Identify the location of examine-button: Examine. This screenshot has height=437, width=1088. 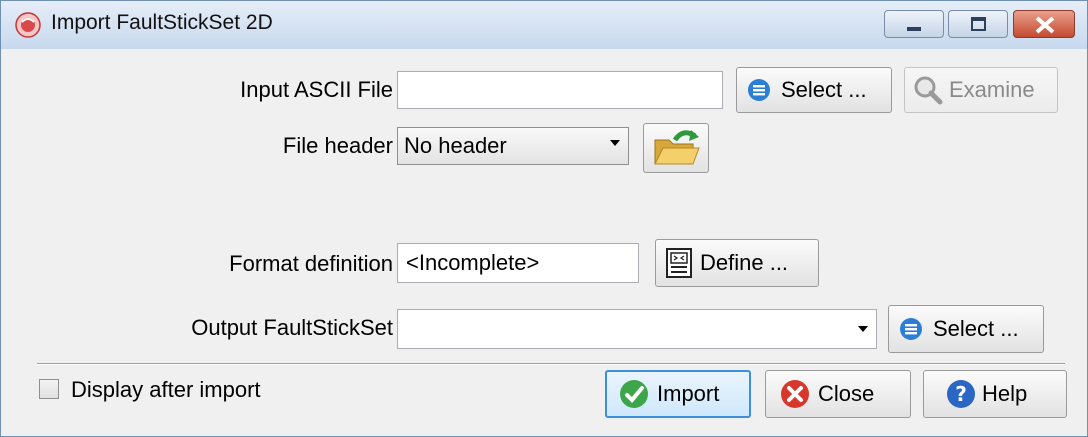
(981, 90).